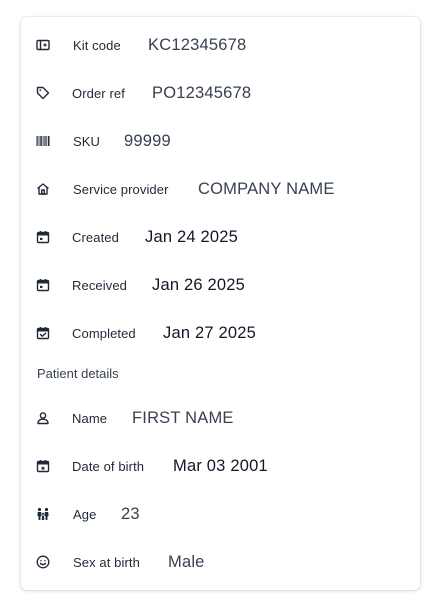 This screenshot has width=435, height=610. Describe the element at coordinates (210, 332) in the screenshot. I see `completed-value: Jan 27 2025` at that location.